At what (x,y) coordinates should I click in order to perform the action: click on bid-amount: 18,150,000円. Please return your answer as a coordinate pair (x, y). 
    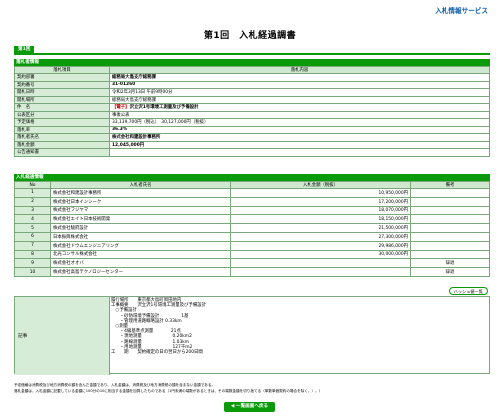
    Looking at the image, I should click on (320, 219).